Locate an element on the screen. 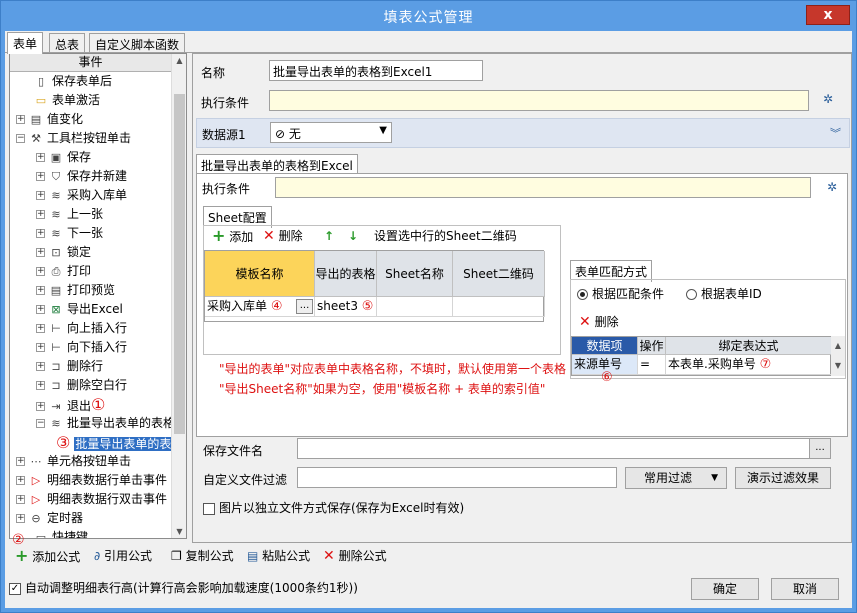 The image size is (857, 613). cell-operation: = is located at coordinates (652, 365).